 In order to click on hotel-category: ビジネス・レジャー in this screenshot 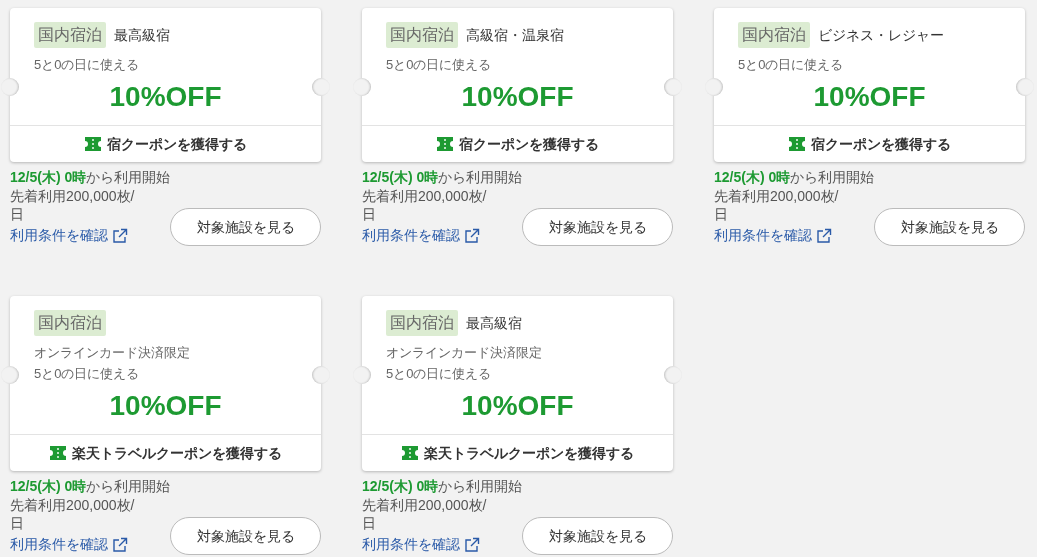, I will do `click(881, 35)`.